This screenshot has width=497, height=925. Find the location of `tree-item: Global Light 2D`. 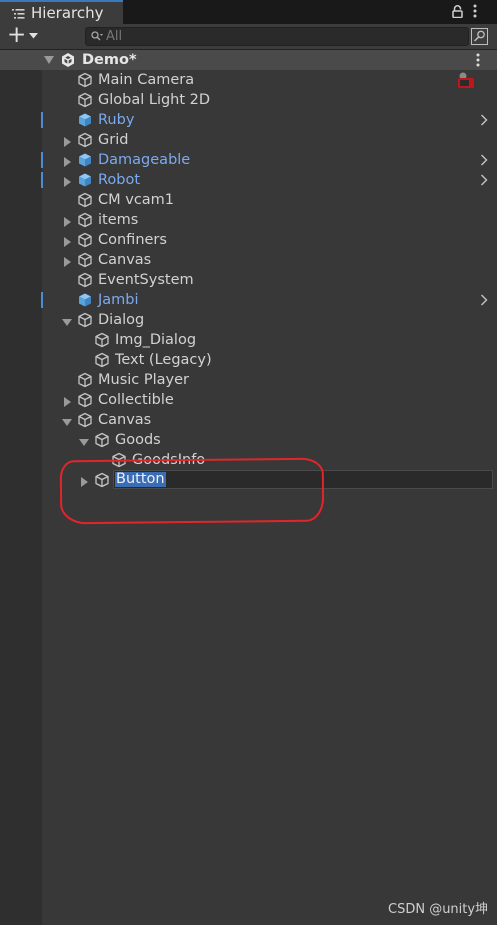

tree-item: Global Light 2D is located at coordinates (248, 100).